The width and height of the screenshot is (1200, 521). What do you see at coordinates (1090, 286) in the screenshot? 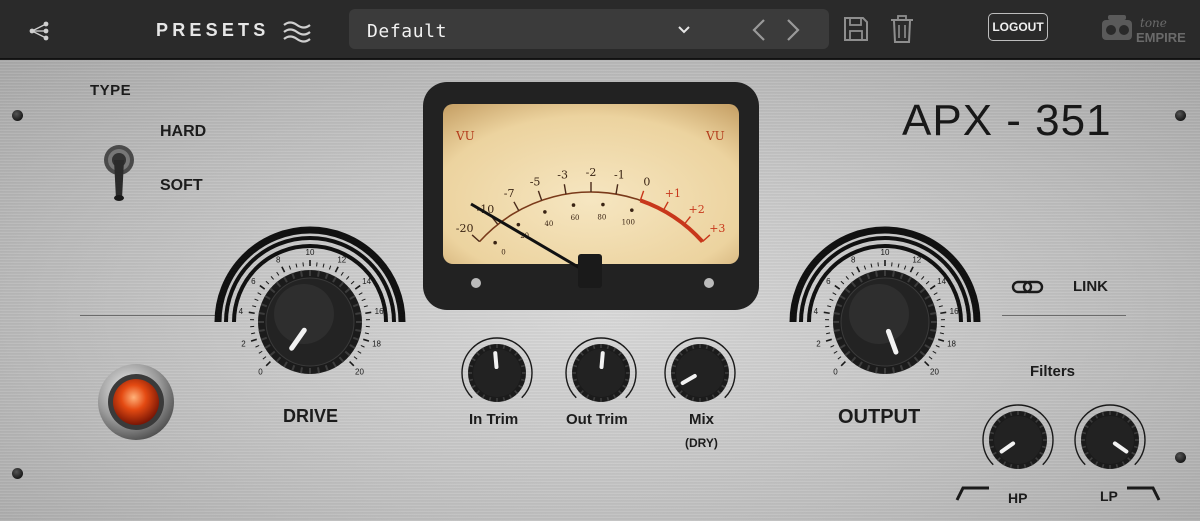
I see `link-label: LINK` at bounding box center [1090, 286].